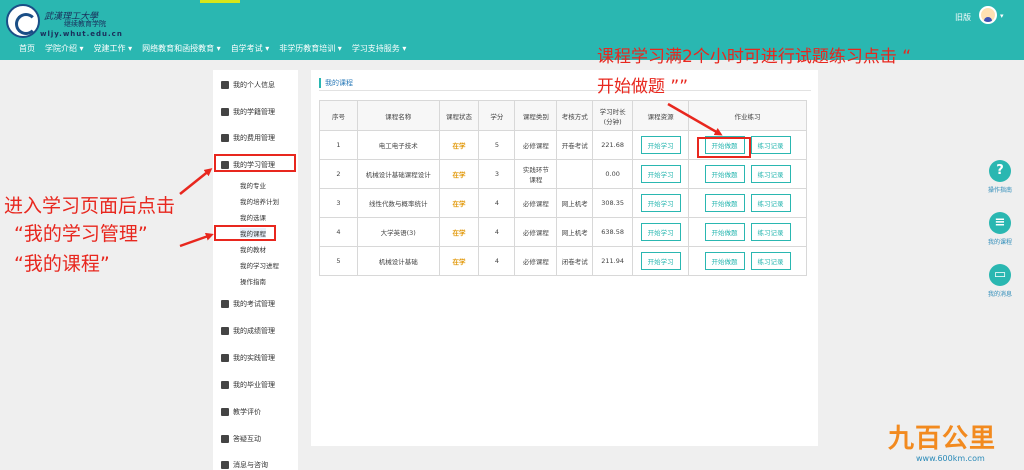 The image size is (1024, 470). What do you see at coordinates (181, 49) in the screenshot?
I see `nav-item: 网络教育和函授教育 ▾` at bounding box center [181, 49].